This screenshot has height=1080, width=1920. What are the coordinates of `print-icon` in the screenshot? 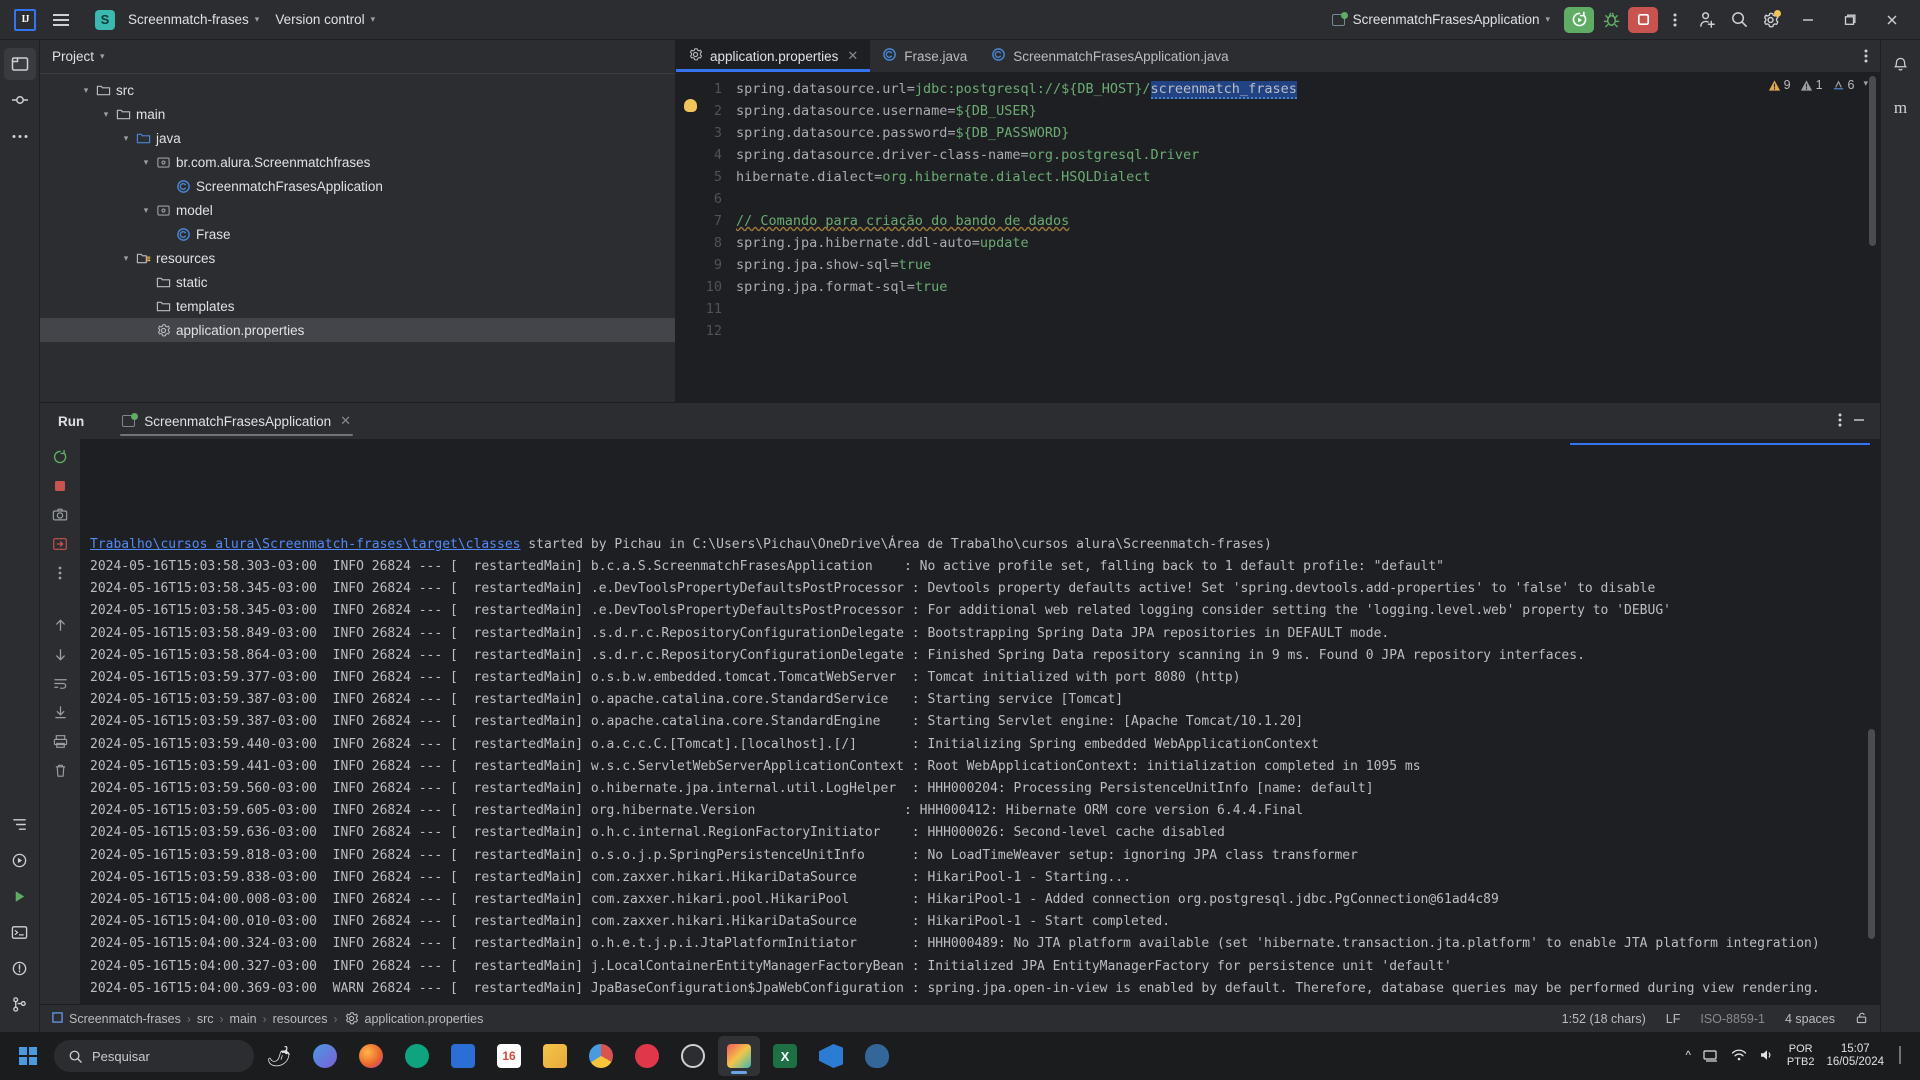 It's located at (60, 741).